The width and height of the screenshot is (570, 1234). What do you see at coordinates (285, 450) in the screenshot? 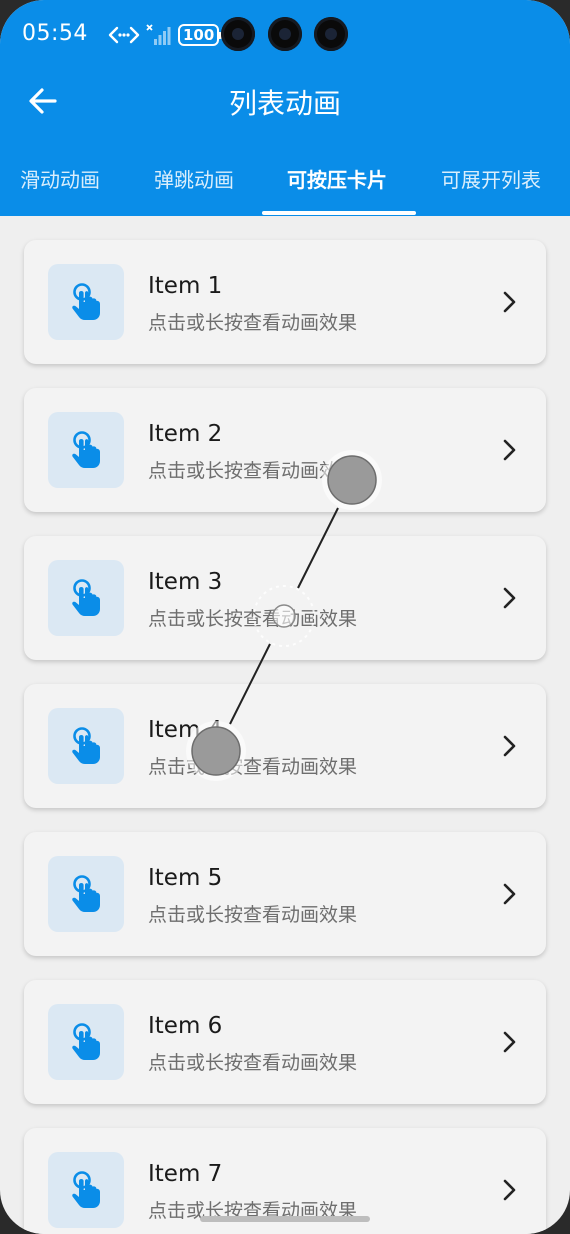
I see `list-item: Item 2 点击或长按查看动画效果` at bounding box center [285, 450].